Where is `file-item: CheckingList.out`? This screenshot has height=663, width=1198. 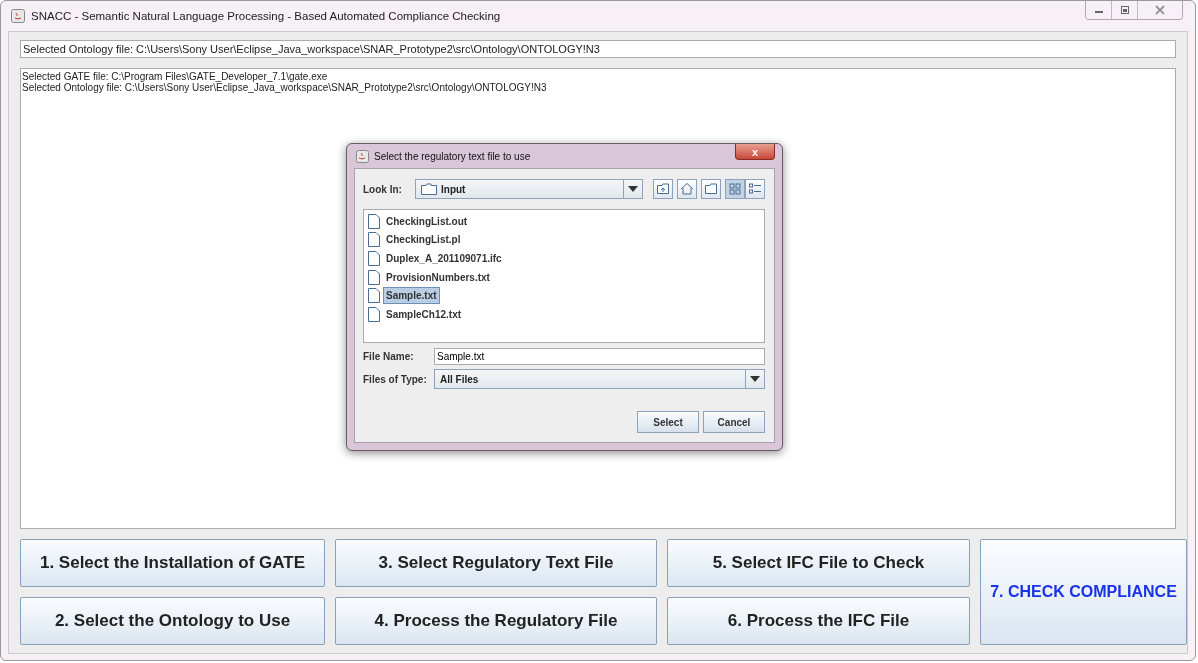
file-item: CheckingList.out is located at coordinates (427, 221).